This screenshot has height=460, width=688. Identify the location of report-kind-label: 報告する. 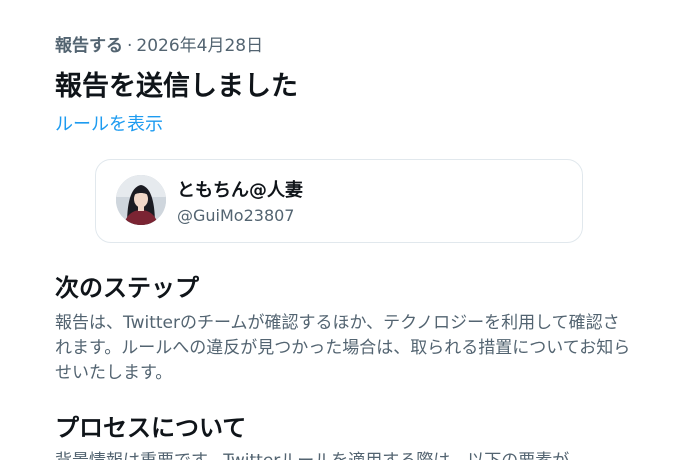
(89, 46).